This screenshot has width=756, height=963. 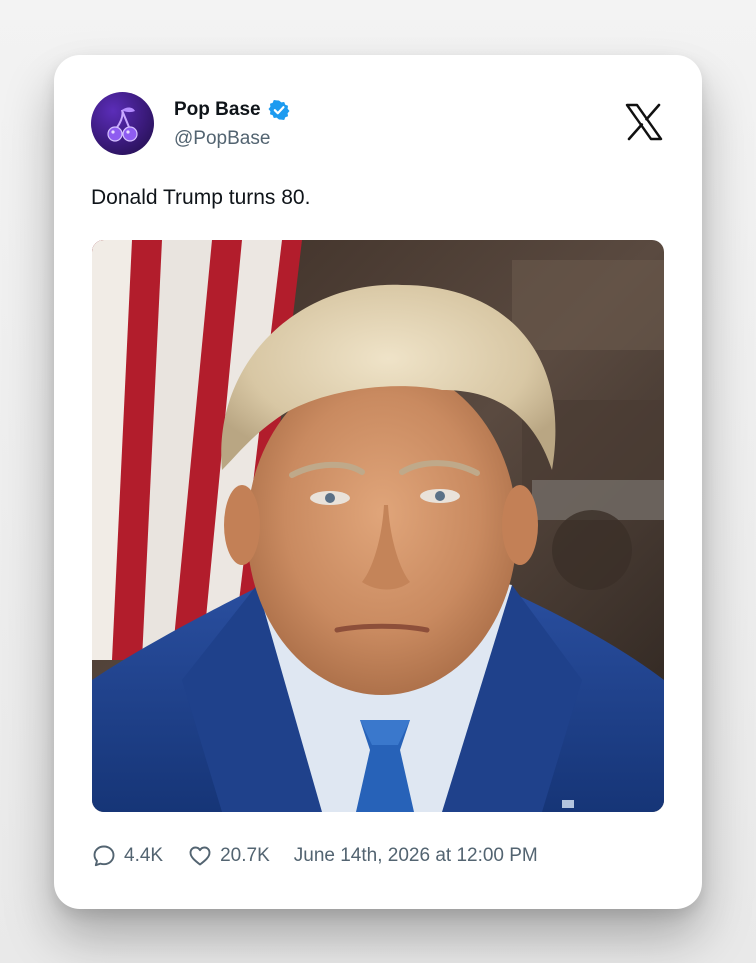 What do you see at coordinates (279, 110) in the screenshot?
I see `verified-badge-icon` at bounding box center [279, 110].